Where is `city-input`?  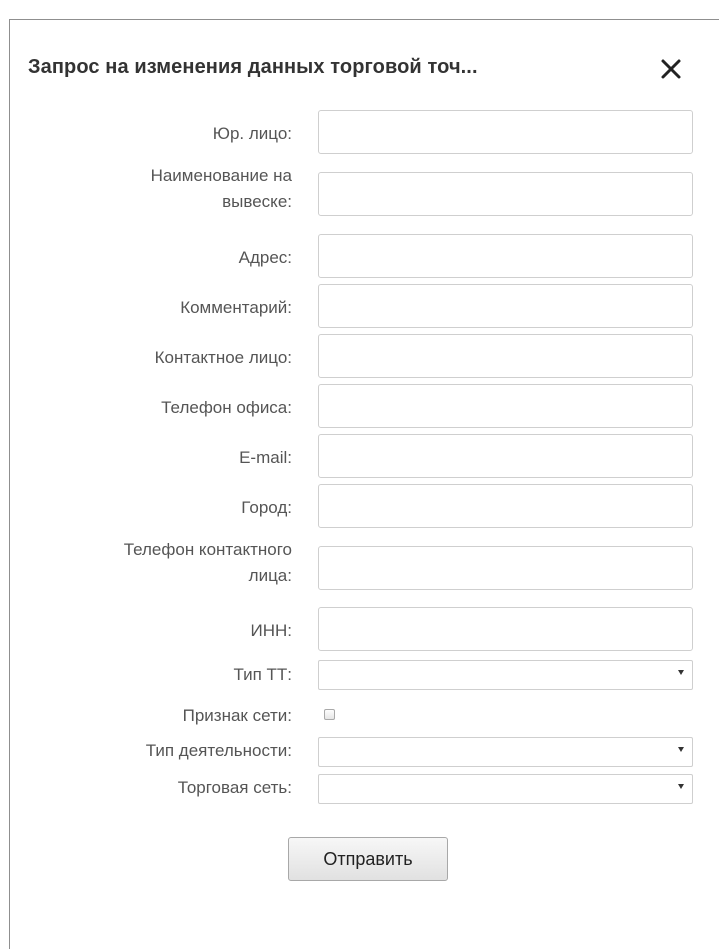
city-input is located at coordinates (505, 506).